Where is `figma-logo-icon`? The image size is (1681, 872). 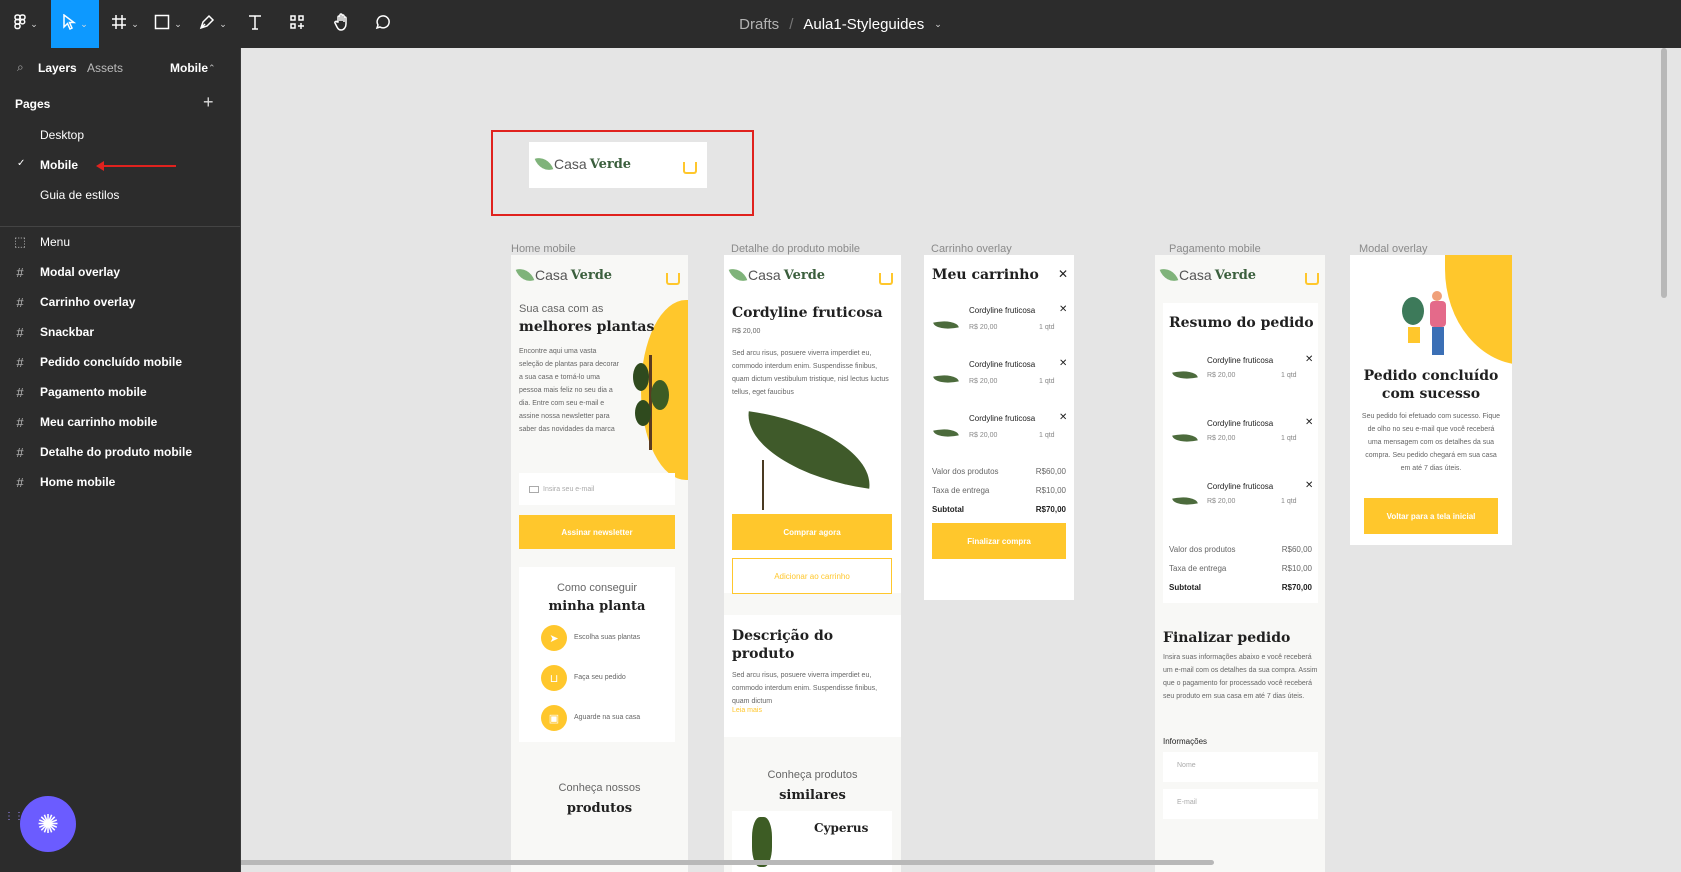 figma-logo-icon is located at coordinates (20, 24).